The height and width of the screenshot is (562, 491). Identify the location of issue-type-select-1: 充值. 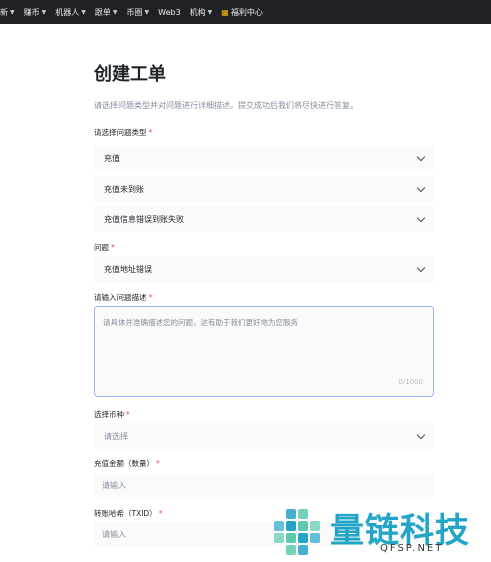
(264, 158).